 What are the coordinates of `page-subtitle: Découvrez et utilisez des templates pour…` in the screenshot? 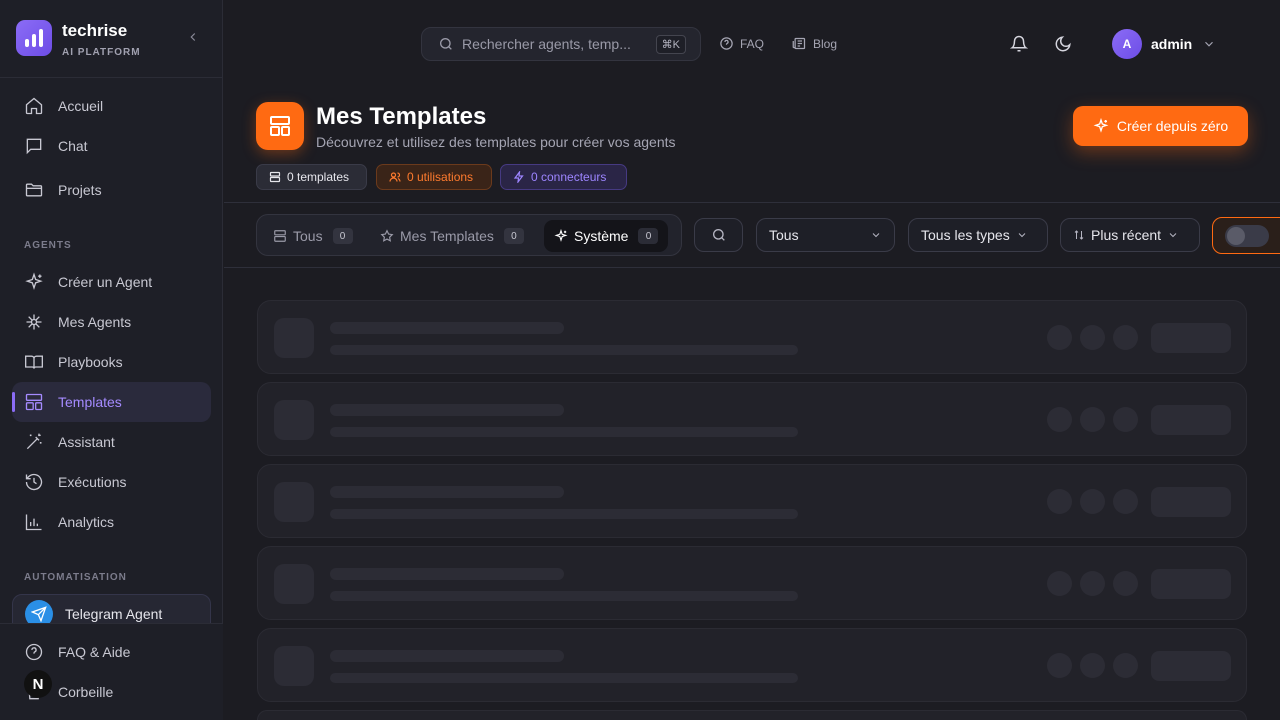 It's located at (496, 142).